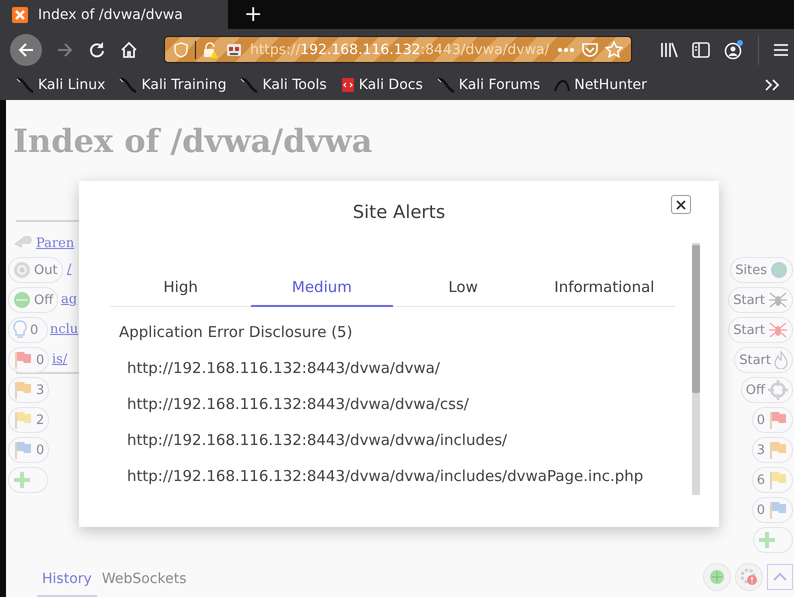  What do you see at coordinates (772, 85) in the screenshot?
I see `chevrons-icon` at bounding box center [772, 85].